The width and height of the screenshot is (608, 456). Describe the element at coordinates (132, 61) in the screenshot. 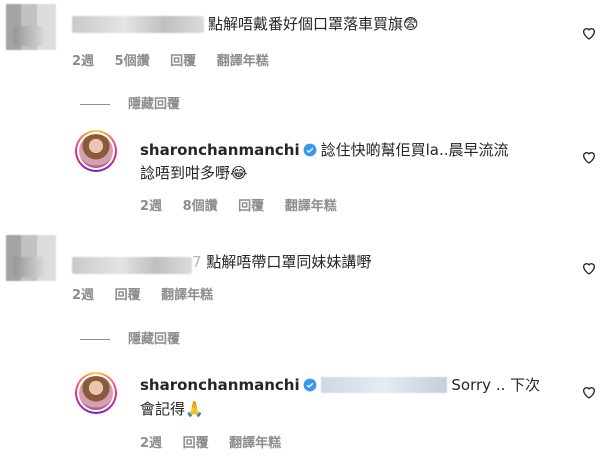

I see `like-count: 5個讚` at that location.